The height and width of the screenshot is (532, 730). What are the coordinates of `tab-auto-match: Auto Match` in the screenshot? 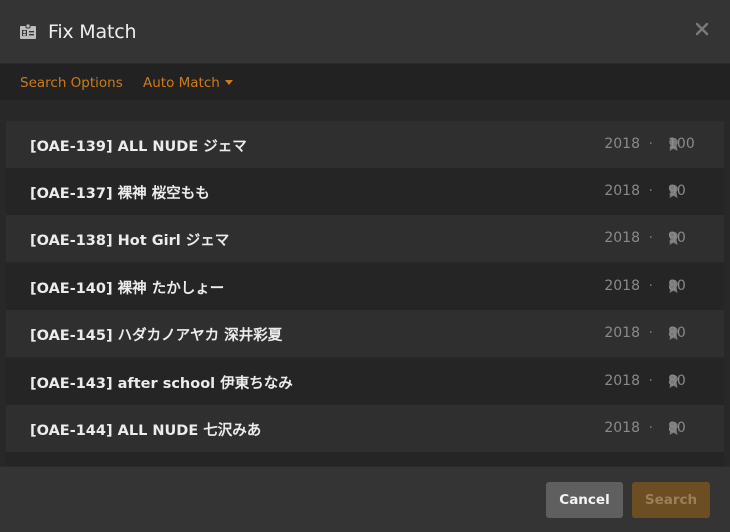 It's located at (188, 83).